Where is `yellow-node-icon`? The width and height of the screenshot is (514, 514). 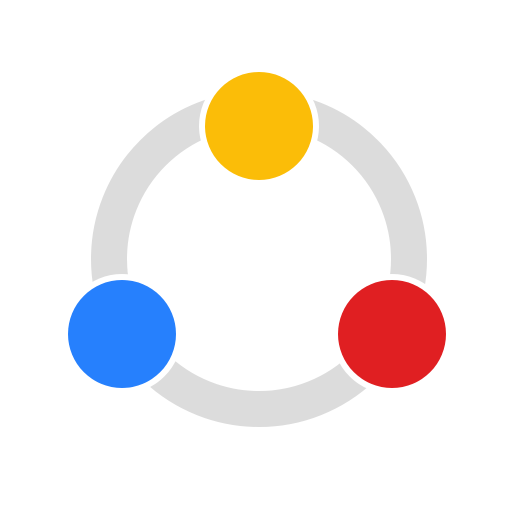
yellow-node-icon is located at coordinates (259, 126).